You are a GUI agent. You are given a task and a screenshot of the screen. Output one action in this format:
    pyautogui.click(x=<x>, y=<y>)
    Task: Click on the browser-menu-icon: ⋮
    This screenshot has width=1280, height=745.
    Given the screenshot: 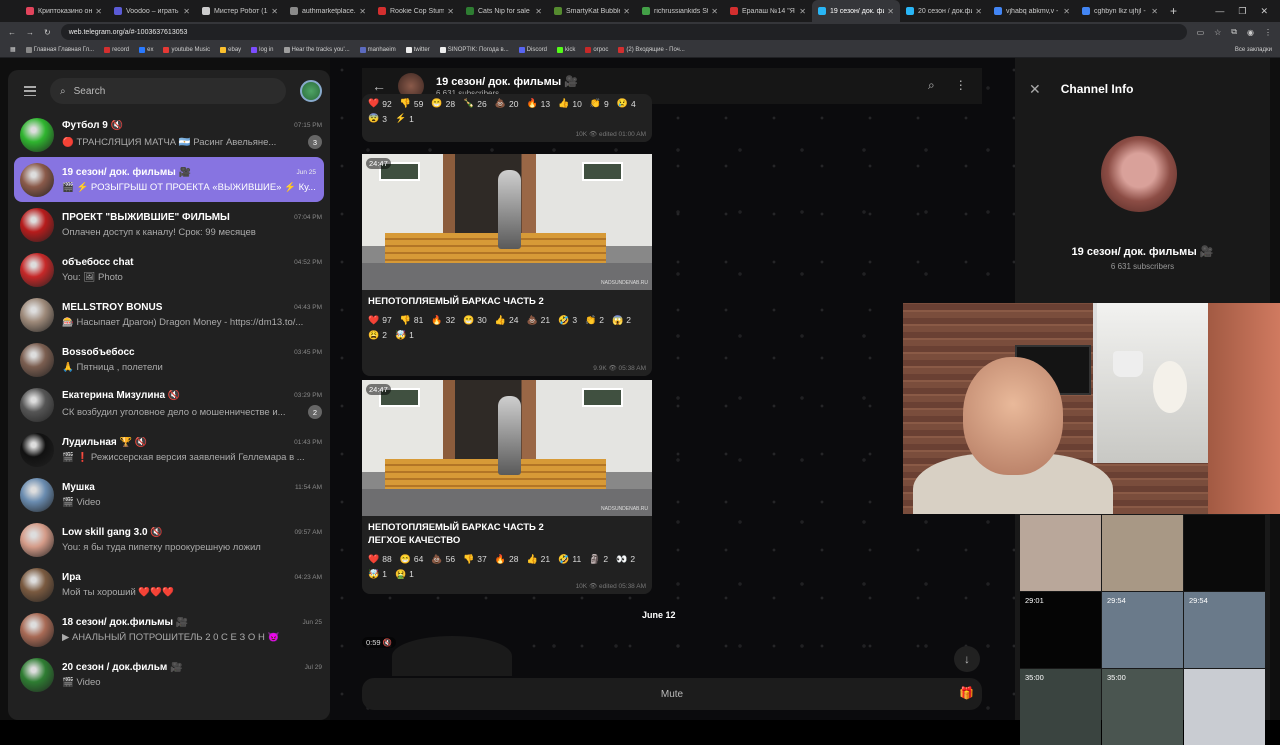 What is the action you would take?
    pyautogui.click(x=1268, y=32)
    